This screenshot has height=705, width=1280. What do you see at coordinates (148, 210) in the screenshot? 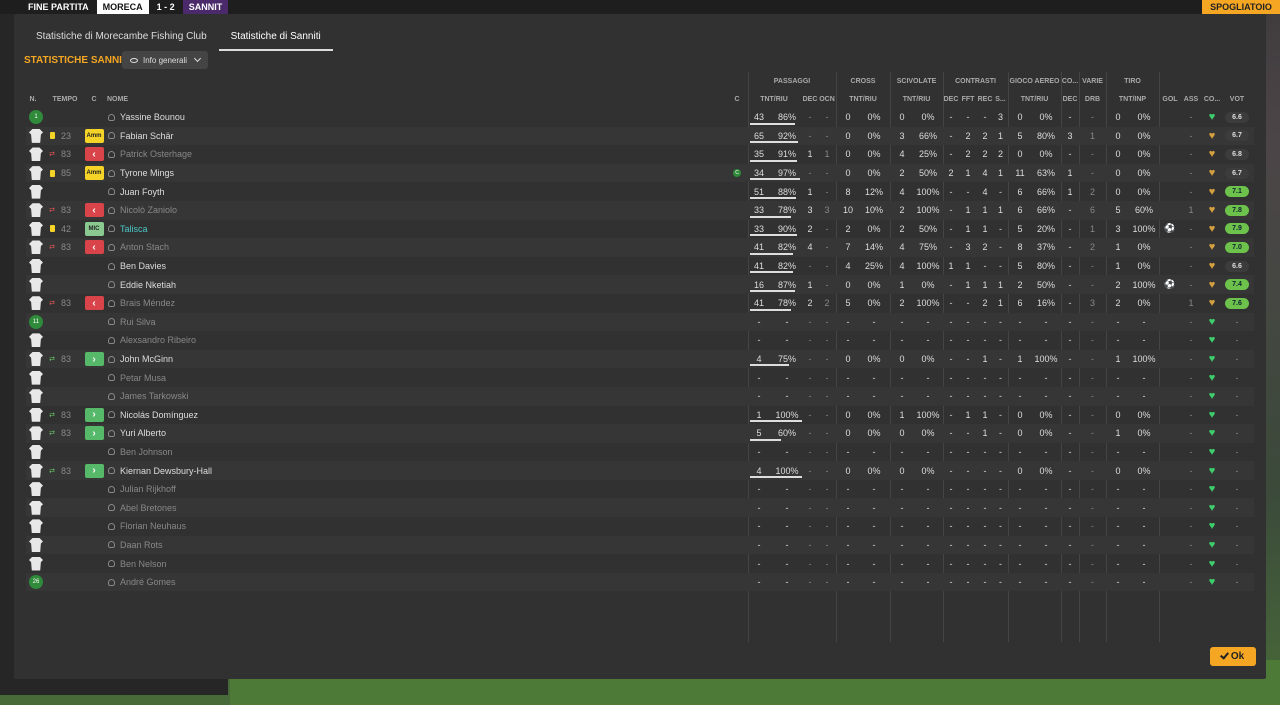
I see `player-name: Nicolò Zaniolo` at bounding box center [148, 210].